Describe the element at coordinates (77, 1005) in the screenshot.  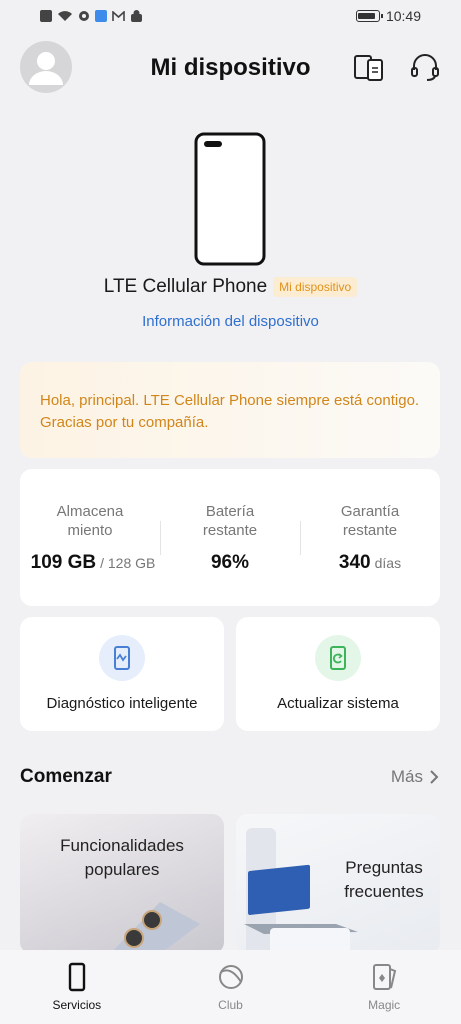
I see `nav-label-servicios: Servicios` at that location.